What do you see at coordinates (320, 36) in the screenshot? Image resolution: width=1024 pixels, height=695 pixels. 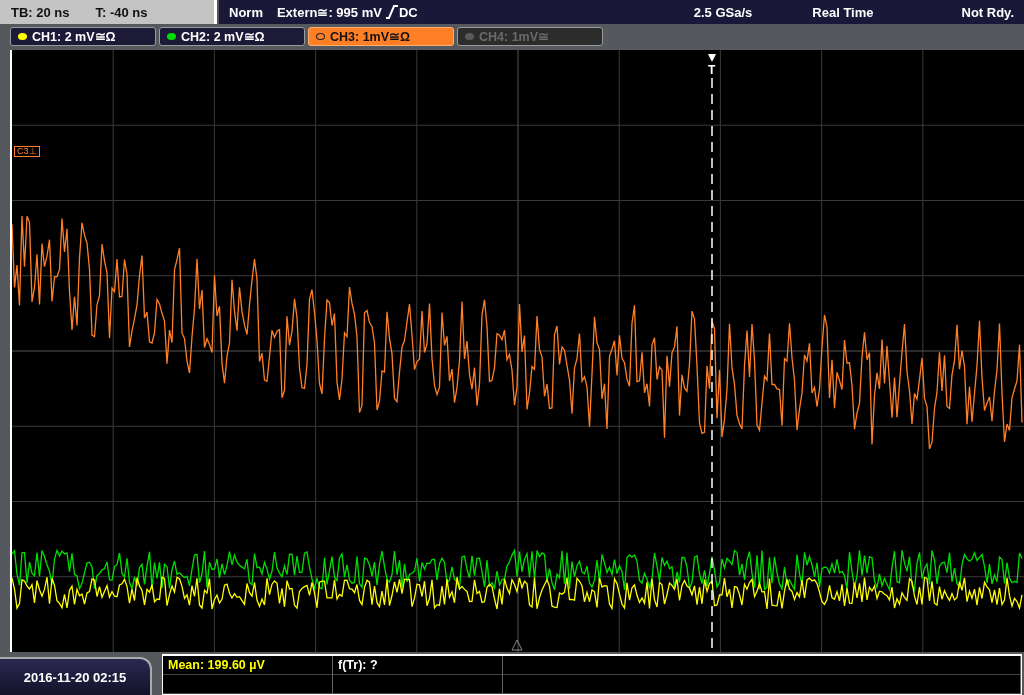 I see `channel-dot` at bounding box center [320, 36].